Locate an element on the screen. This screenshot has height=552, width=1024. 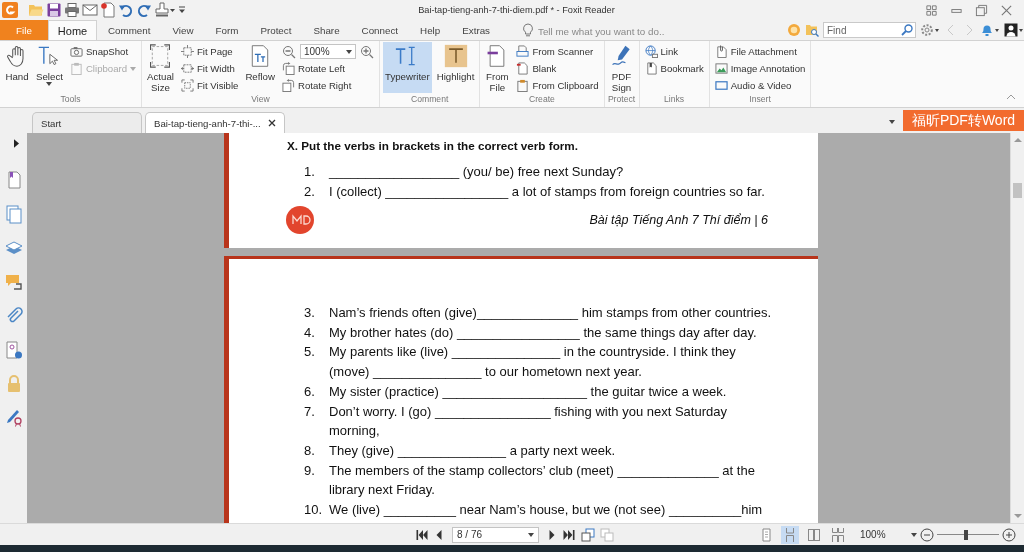
ribbon-button: Hand is located at coordinates (17, 67).